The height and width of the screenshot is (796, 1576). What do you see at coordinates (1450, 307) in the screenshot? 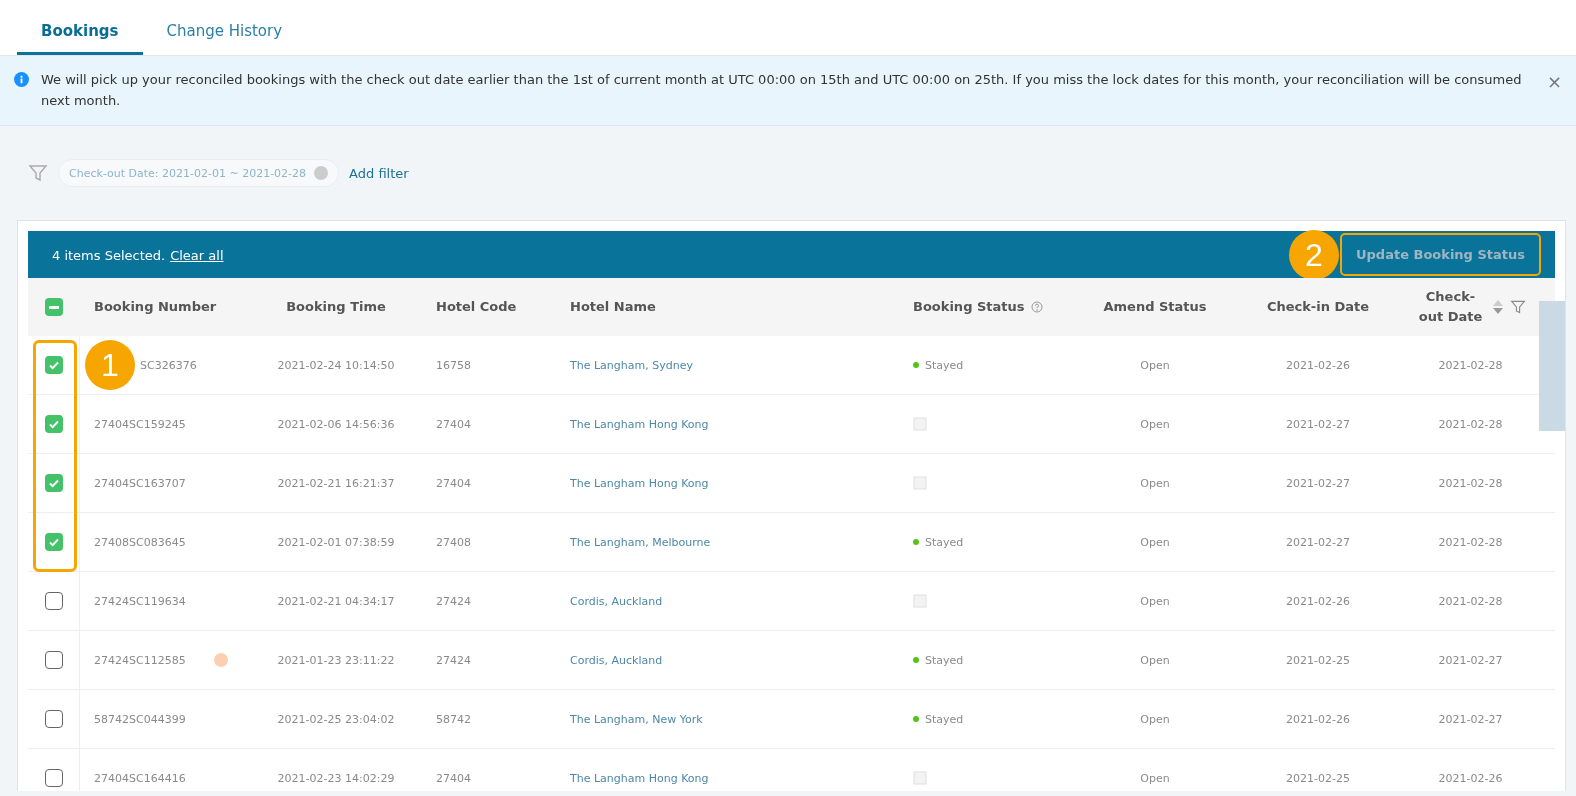
I see `column-header: Check-out Date` at bounding box center [1450, 307].